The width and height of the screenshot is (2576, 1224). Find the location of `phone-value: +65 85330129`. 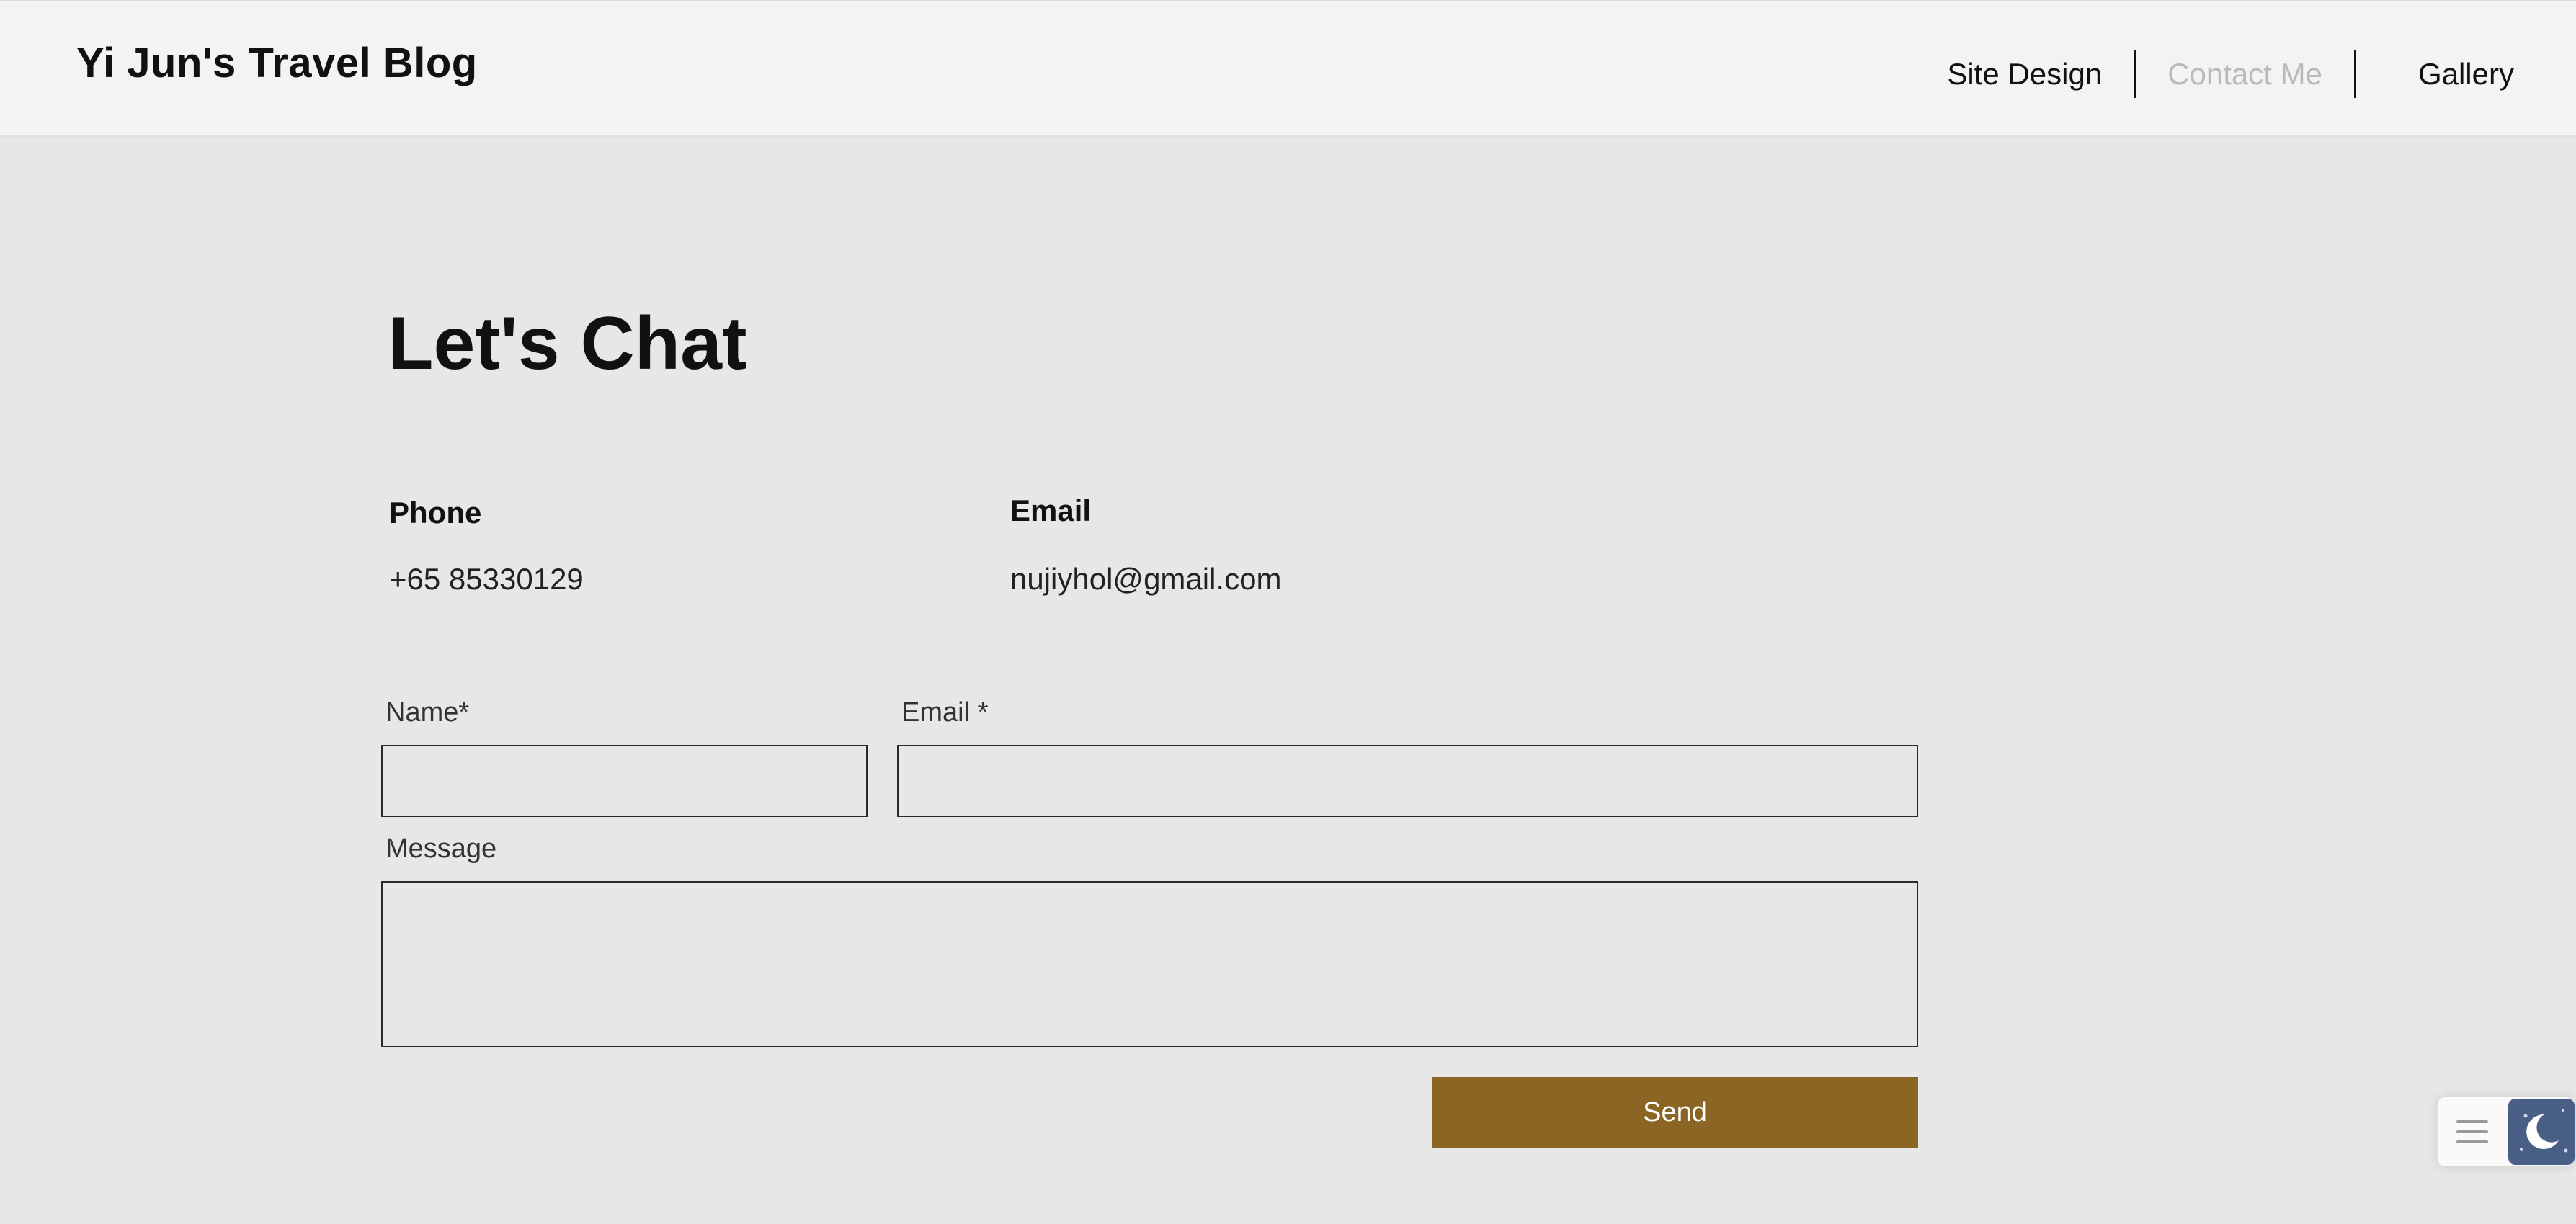

phone-value: +65 85330129 is located at coordinates (486, 579).